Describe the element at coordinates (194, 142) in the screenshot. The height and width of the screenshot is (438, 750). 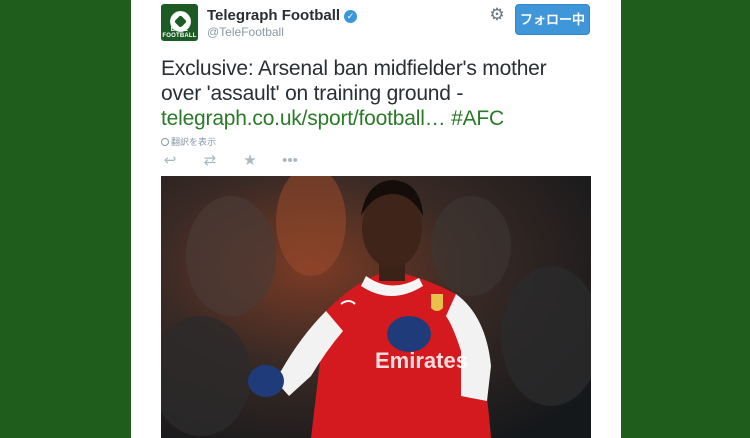
I see `translate-label: 翻訳を表示` at that location.